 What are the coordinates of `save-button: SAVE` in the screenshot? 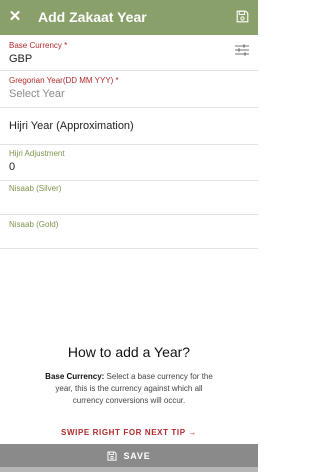 It's located at (129, 455).